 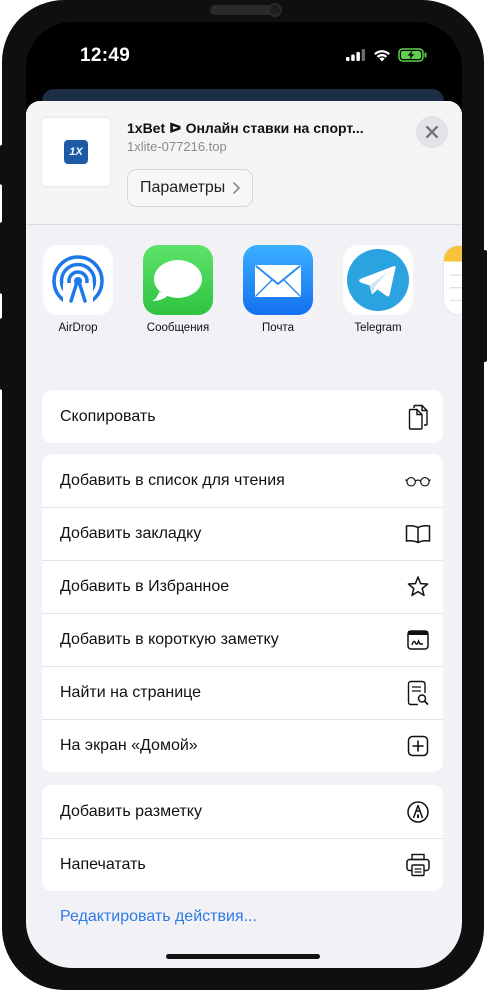 What do you see at coordinates (418, 812) in the screenshot?
I see `markup-icon` at bounding box center [418, 812].